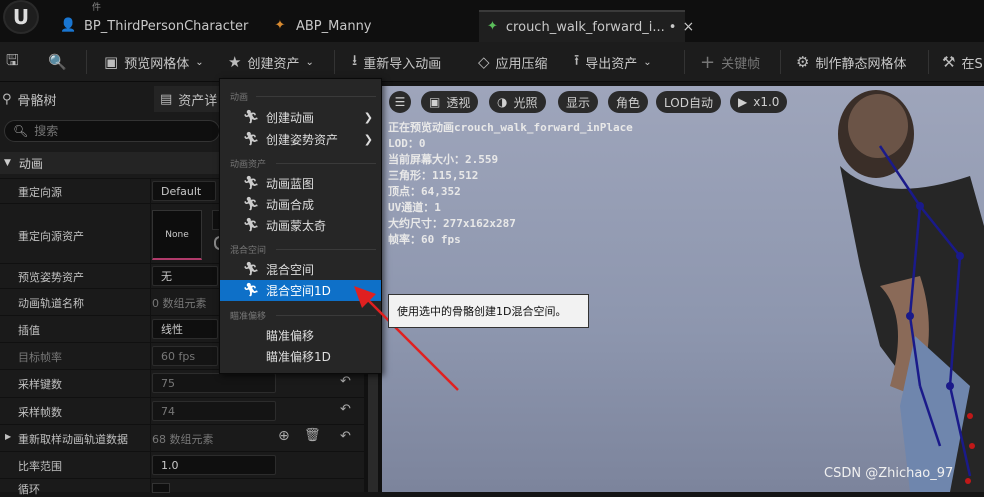 This screenshot has height=497, width=984. Describe the element at coordinates (743, 102) in the screenshot. I see `play-icon: ▶` at that location.